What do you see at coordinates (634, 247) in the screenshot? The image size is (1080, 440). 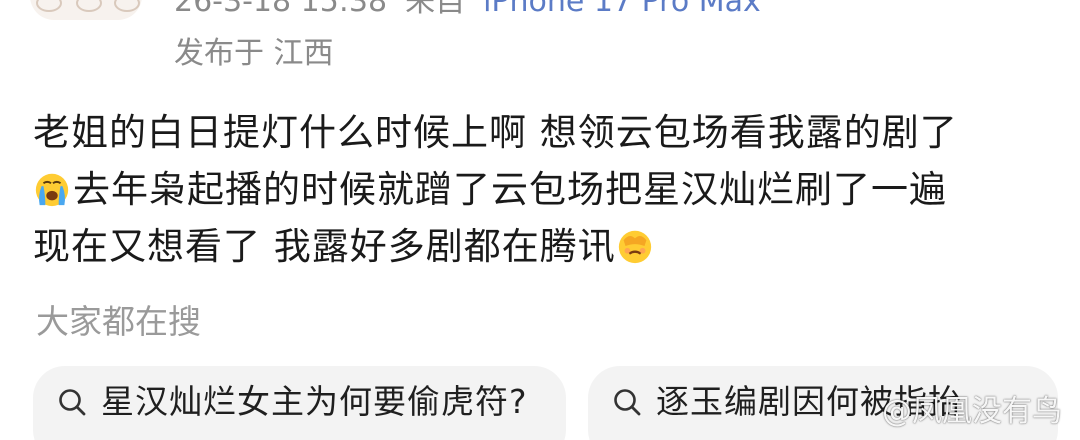 I see `hand-over-face-emoji` at bounding box center [634, 247].